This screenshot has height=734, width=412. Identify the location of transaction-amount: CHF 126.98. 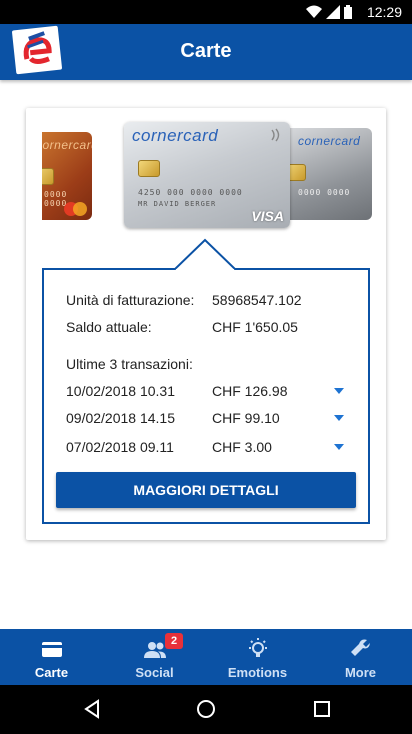
(250, 391).